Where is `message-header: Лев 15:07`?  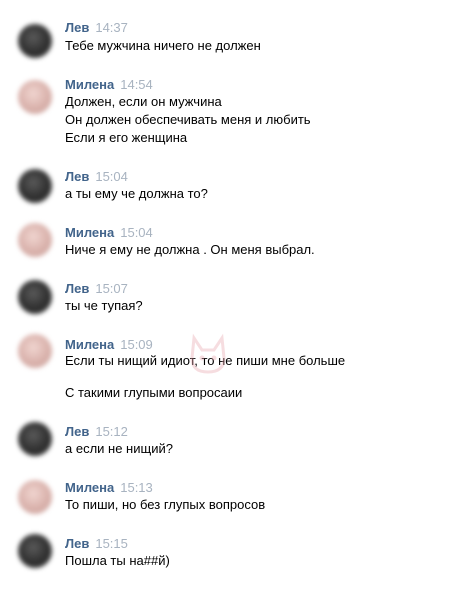 message-header: Лев 15:07 is located at coordinates (96, 289).